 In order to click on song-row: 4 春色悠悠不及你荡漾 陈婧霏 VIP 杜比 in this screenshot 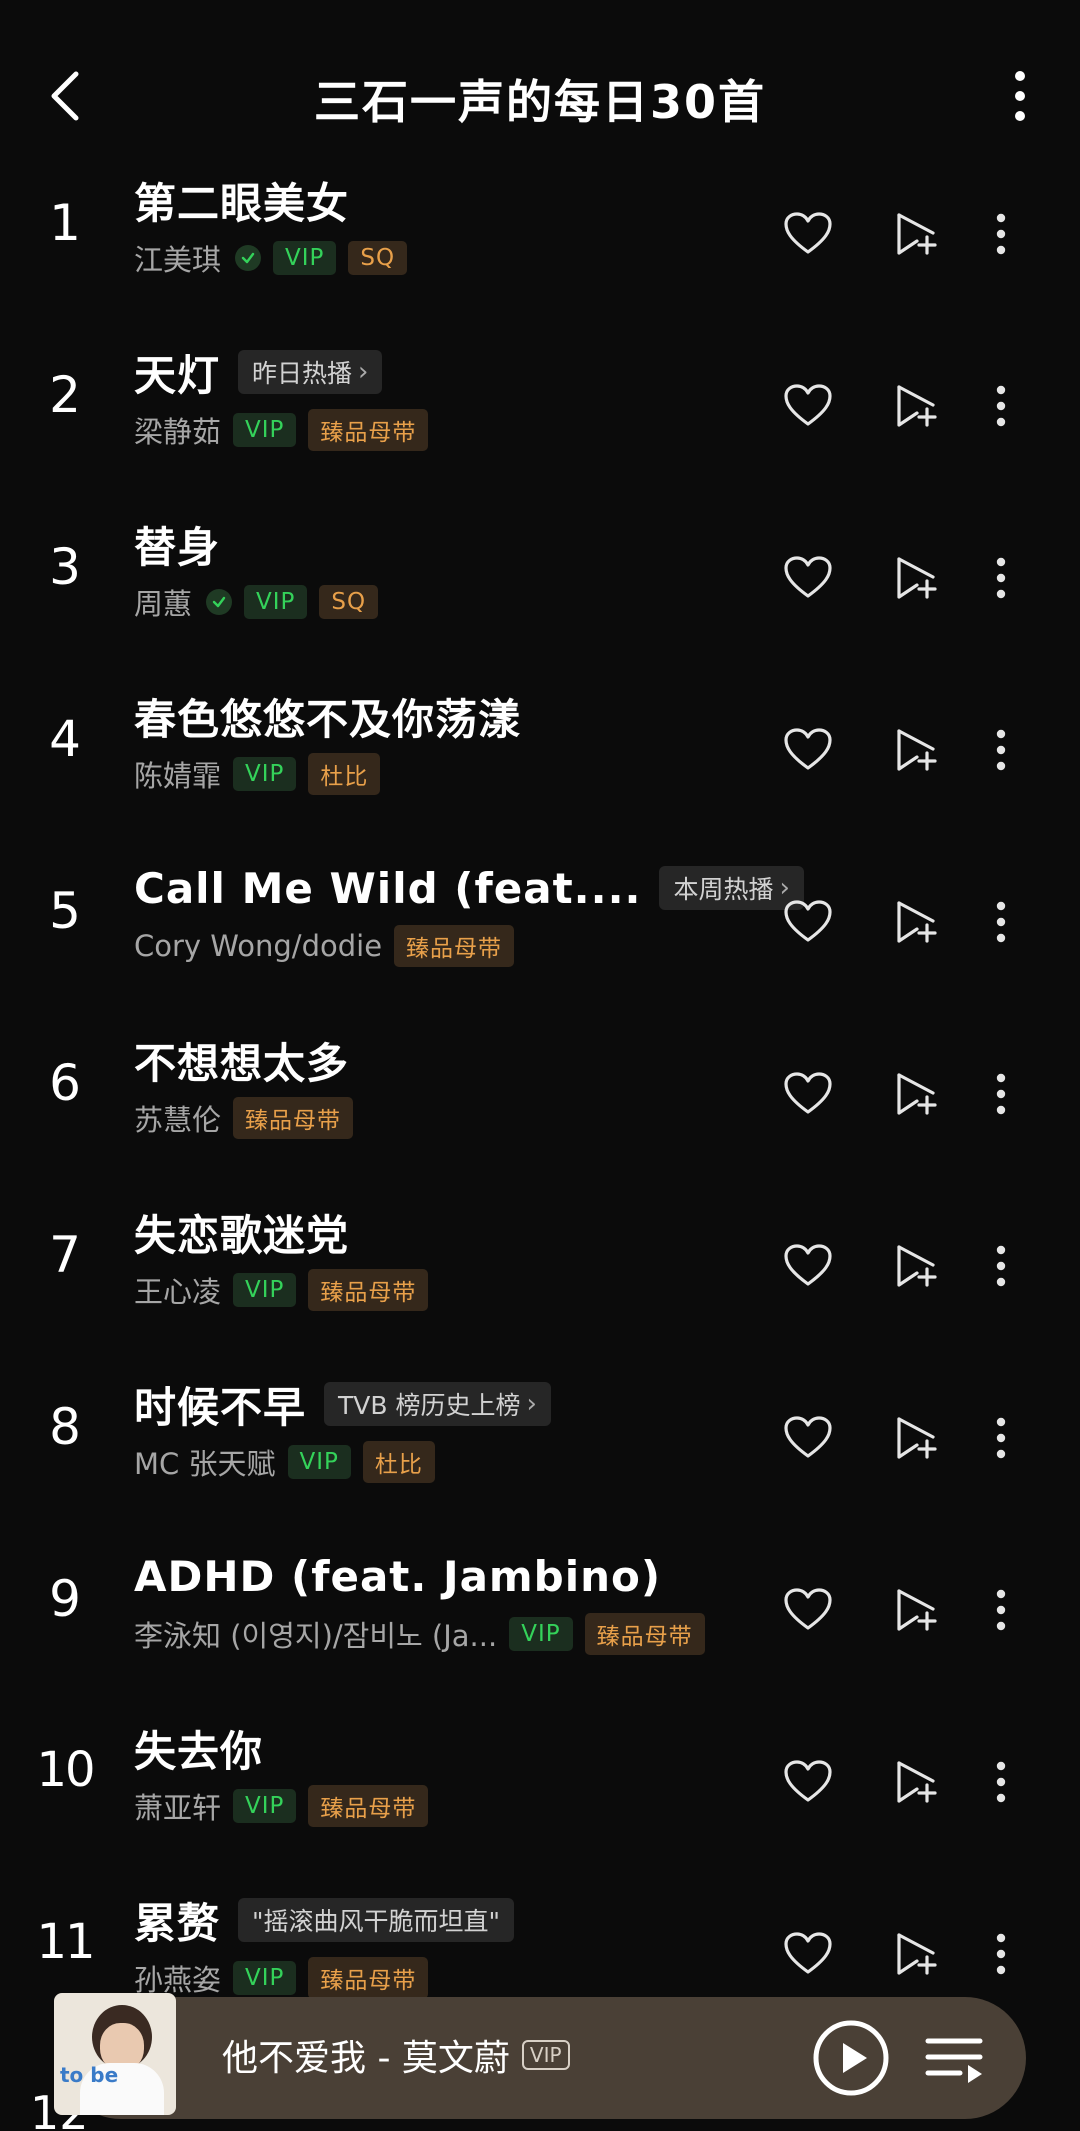, I will do `click(540, 752)`.